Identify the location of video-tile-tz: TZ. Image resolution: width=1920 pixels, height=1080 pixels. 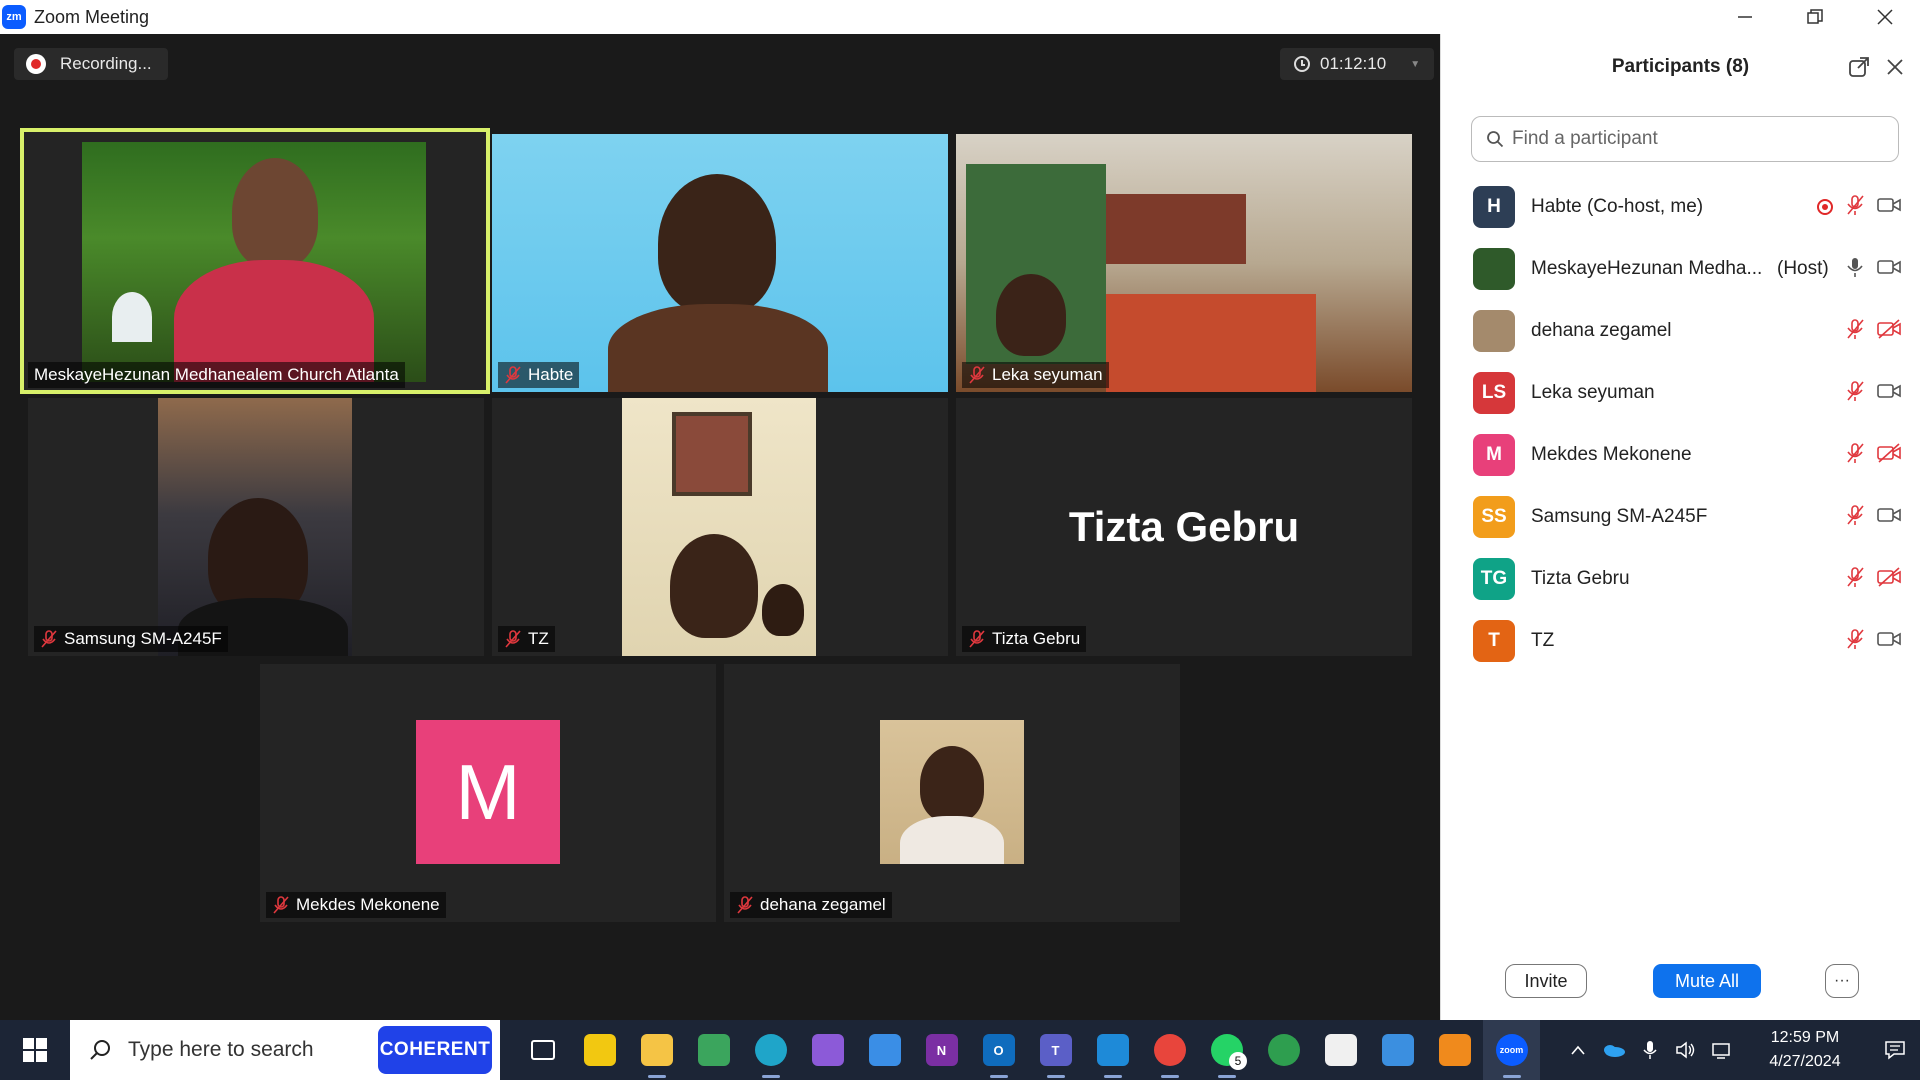
(720, 527).